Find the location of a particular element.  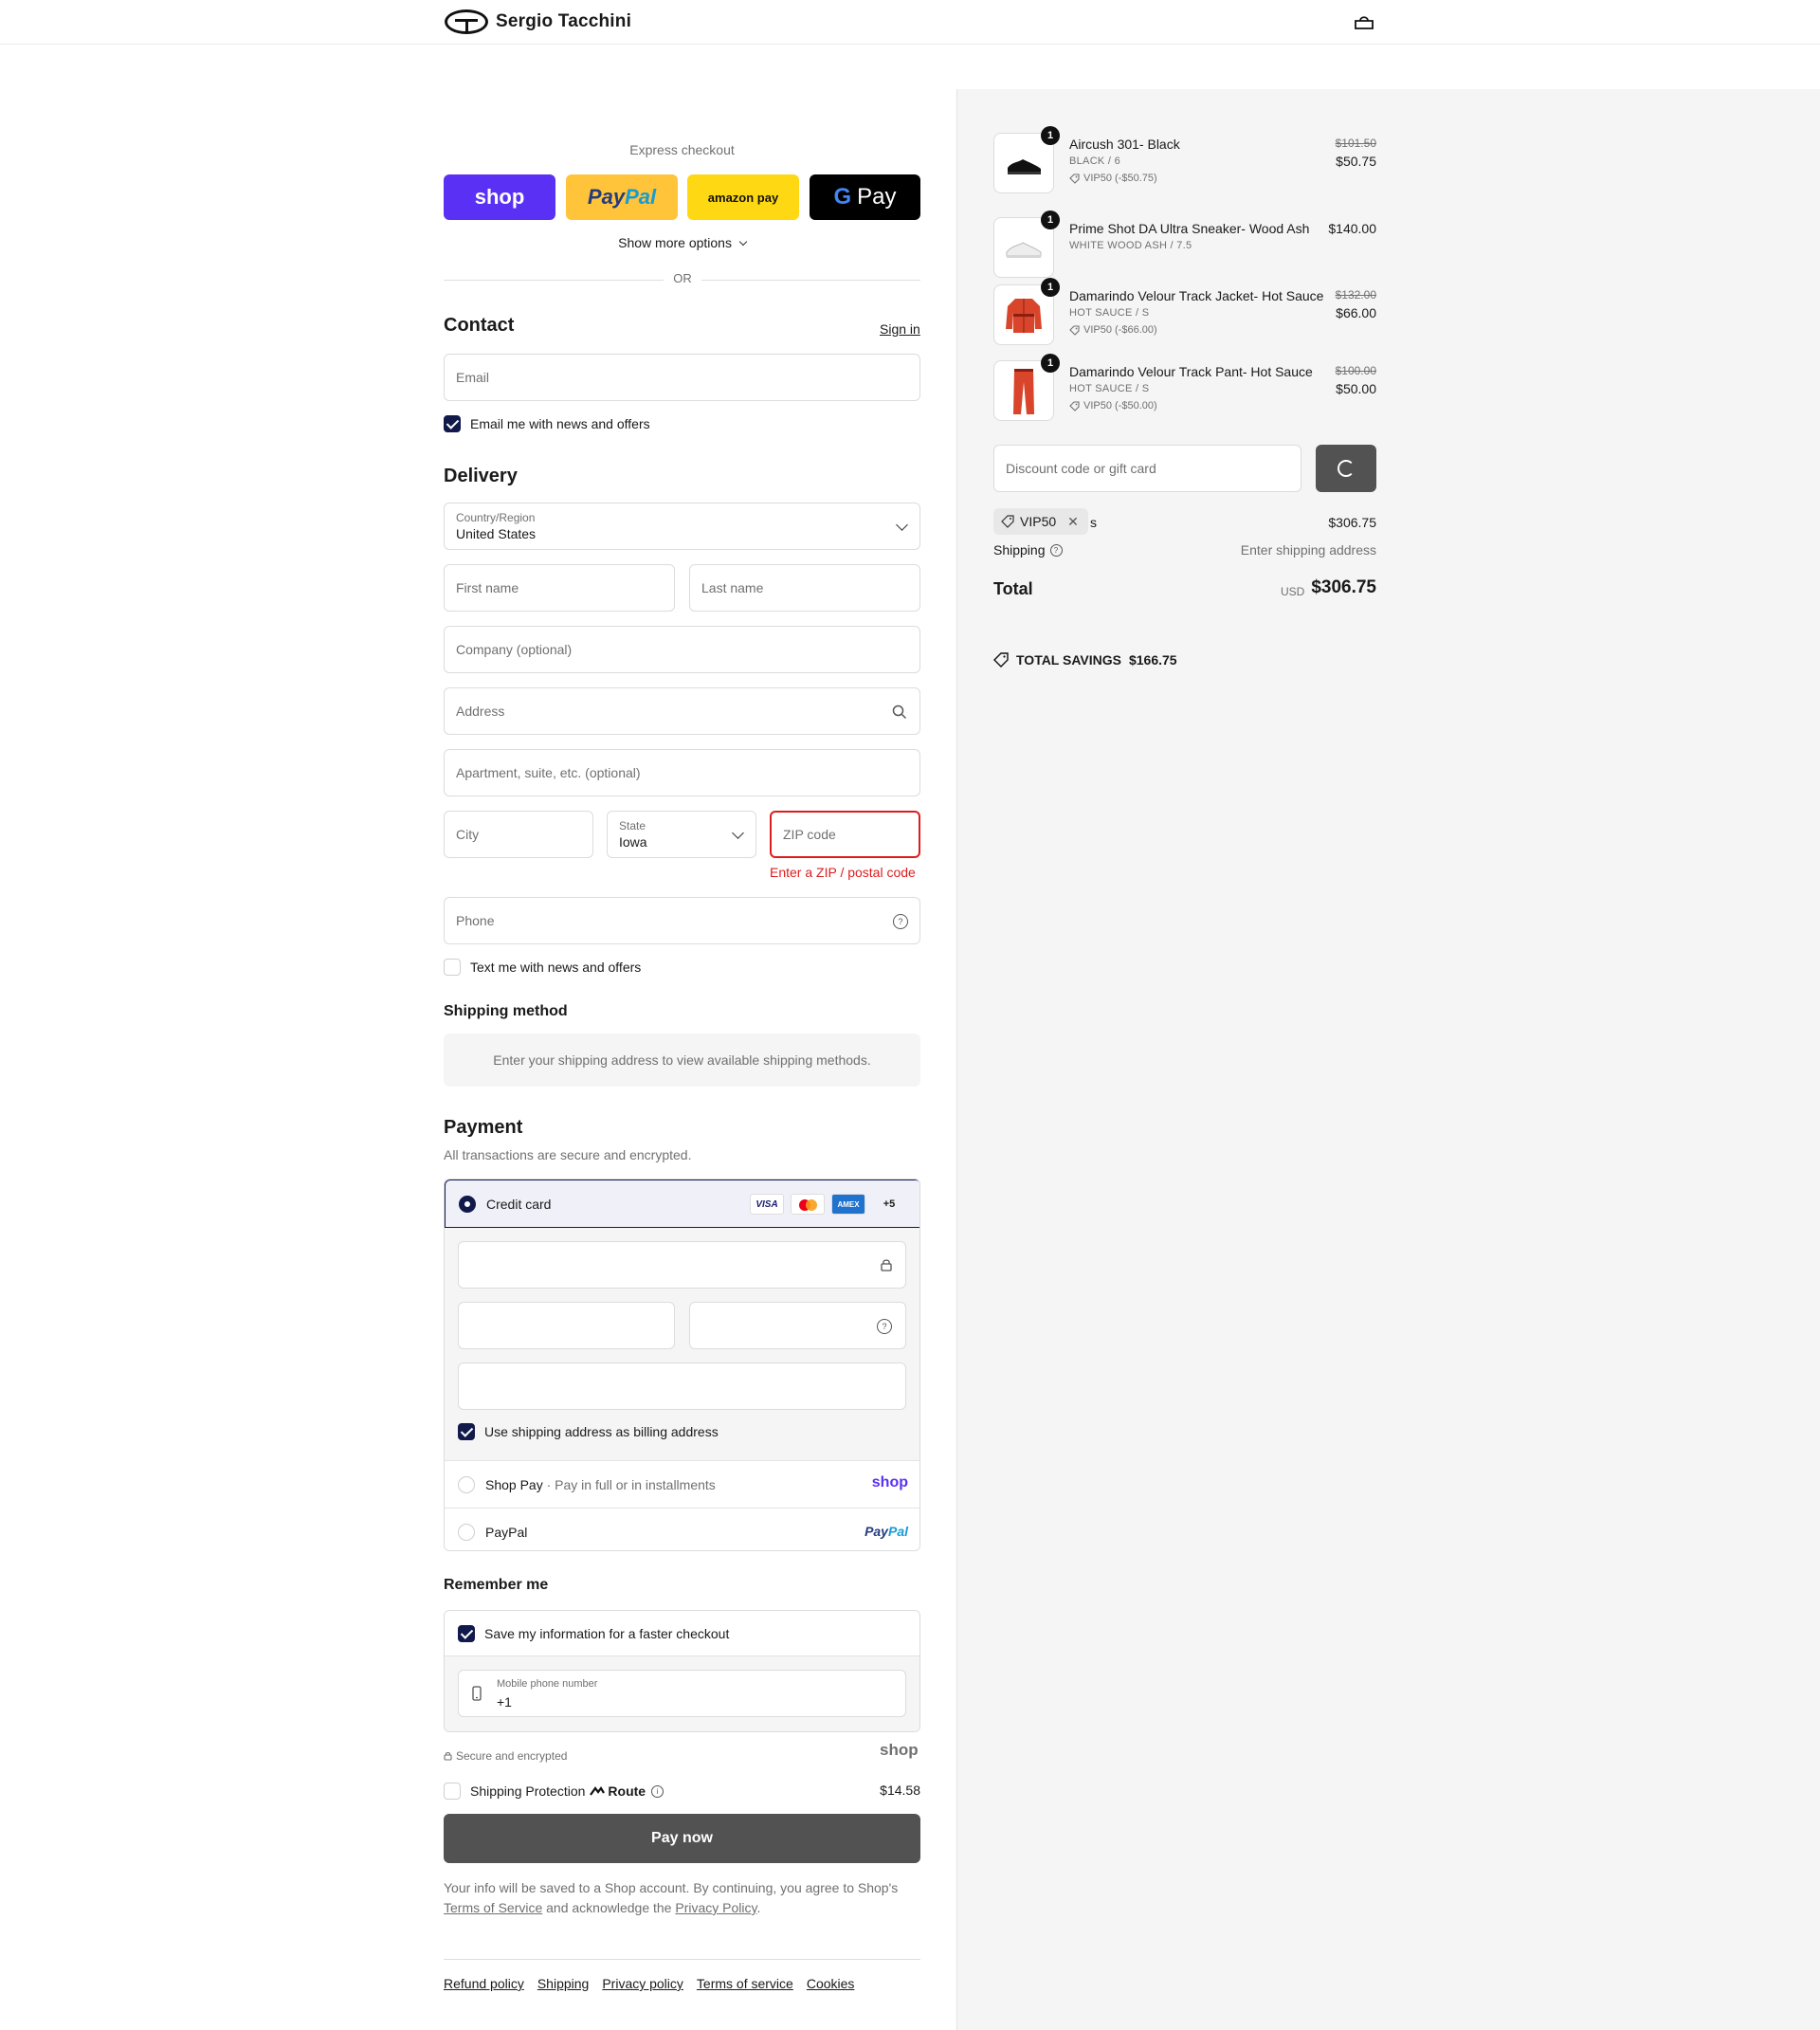

email-news-checkbox is located at coordinates (452, 423).